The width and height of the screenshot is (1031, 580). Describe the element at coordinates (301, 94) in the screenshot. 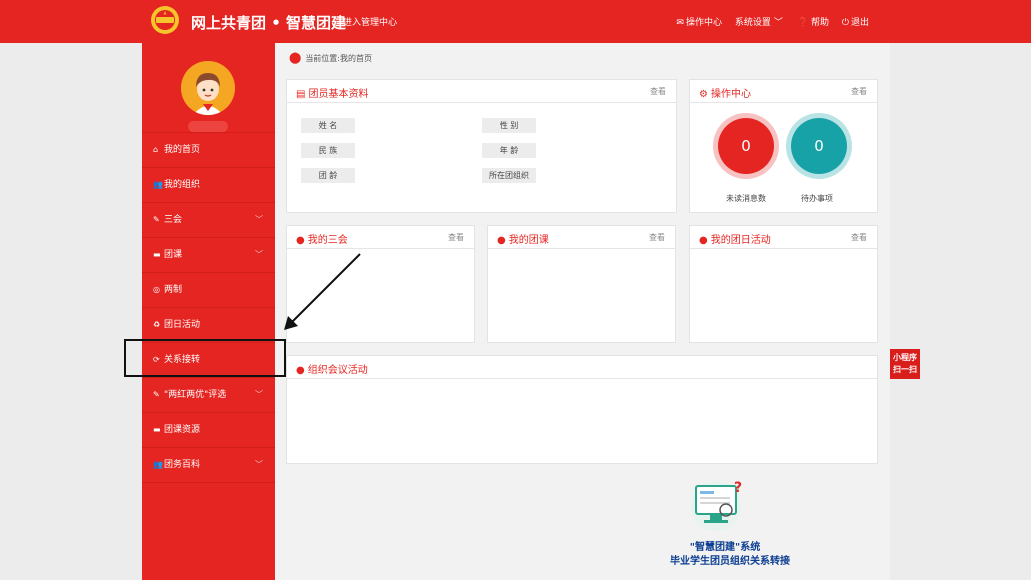

I see `id-card-icon: ▤` at that location.